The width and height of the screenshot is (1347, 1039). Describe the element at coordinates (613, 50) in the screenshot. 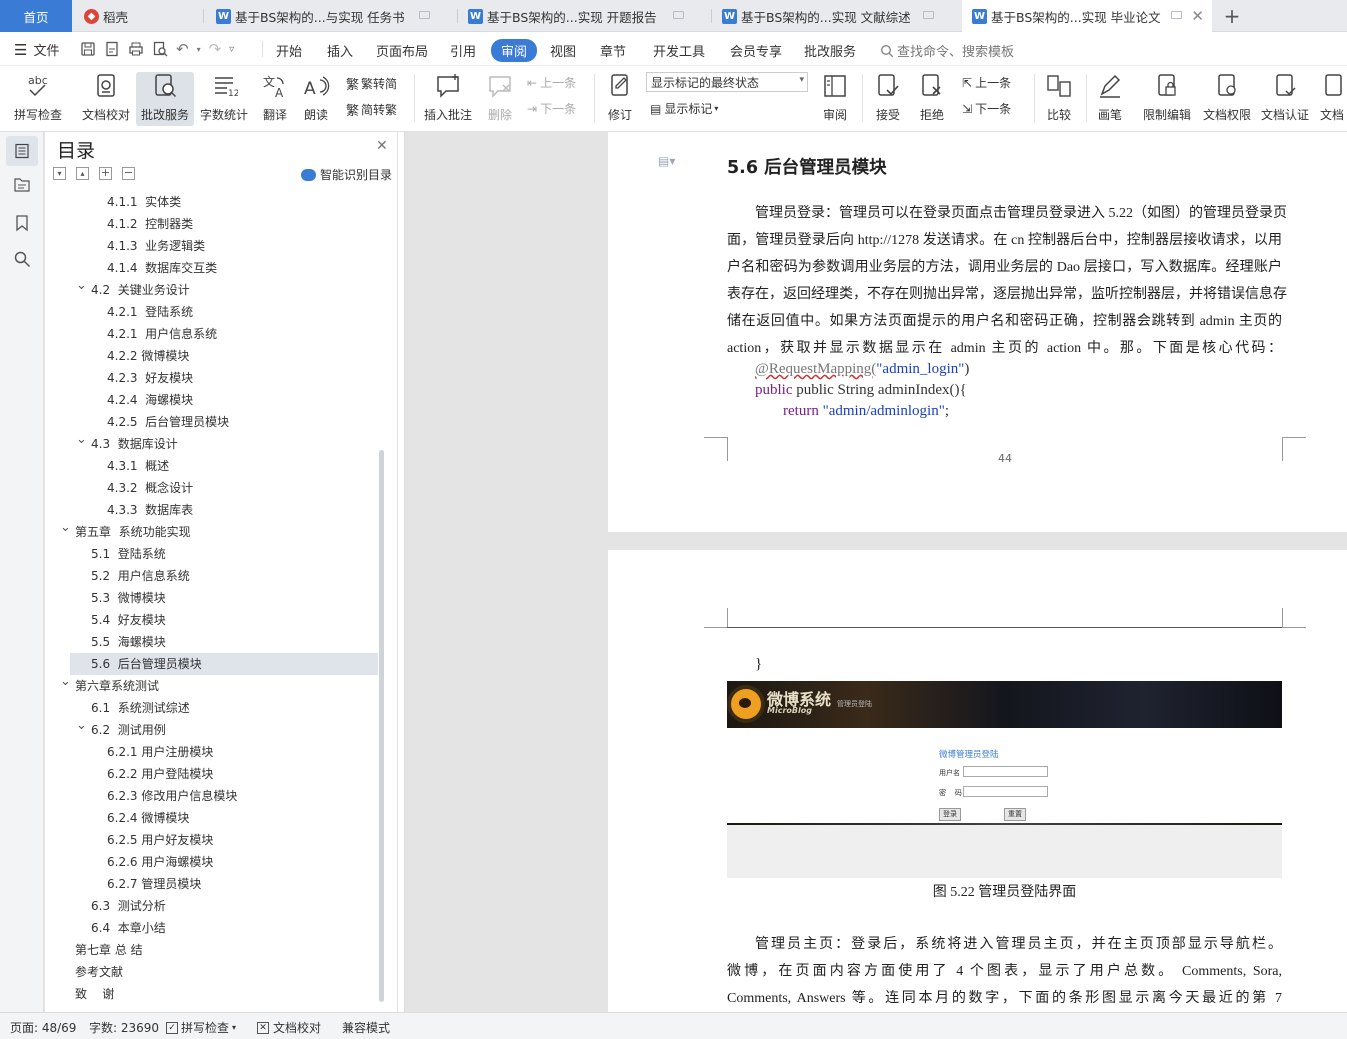

I see `menu-item-chapter: 章节` at that location.